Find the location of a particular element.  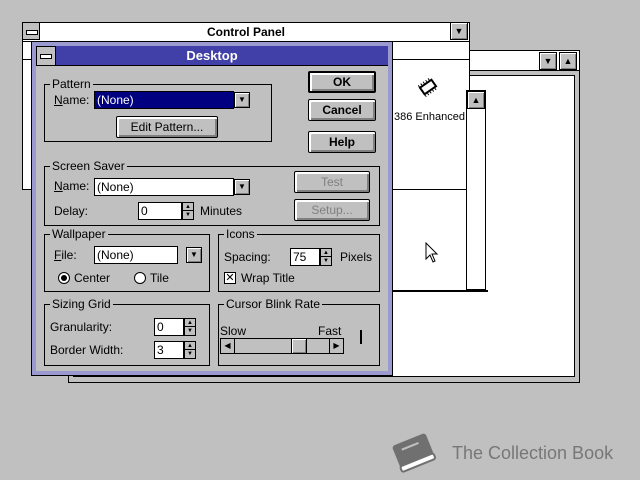

spacing-field: 75 is located at coordinates (305, 257).